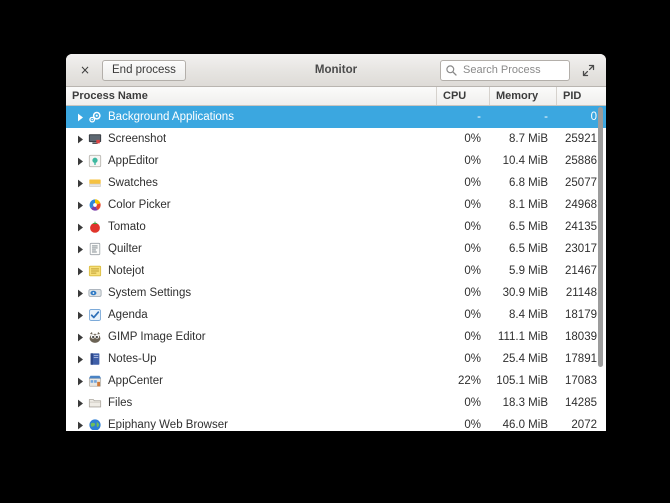  Describe the element at coordinates (588, 70) in the screenshot. I see `expand-icon` at that location.